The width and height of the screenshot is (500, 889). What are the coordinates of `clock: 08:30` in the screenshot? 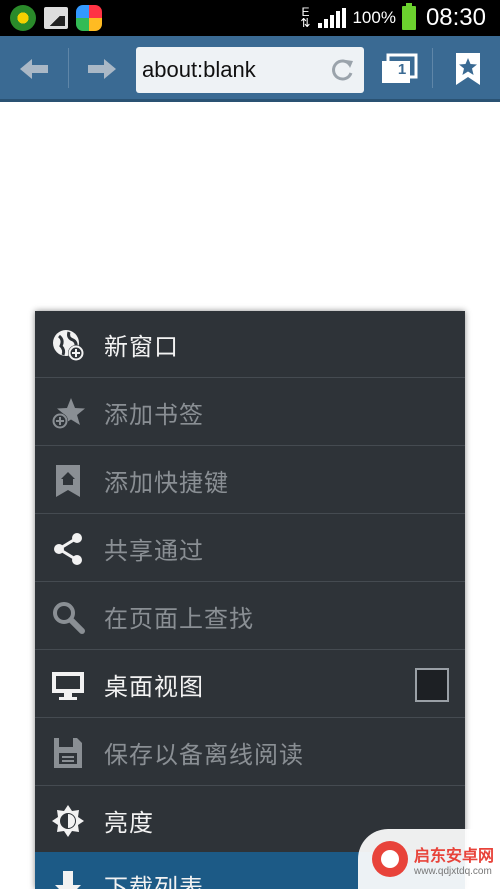 It's located at (455, 17).